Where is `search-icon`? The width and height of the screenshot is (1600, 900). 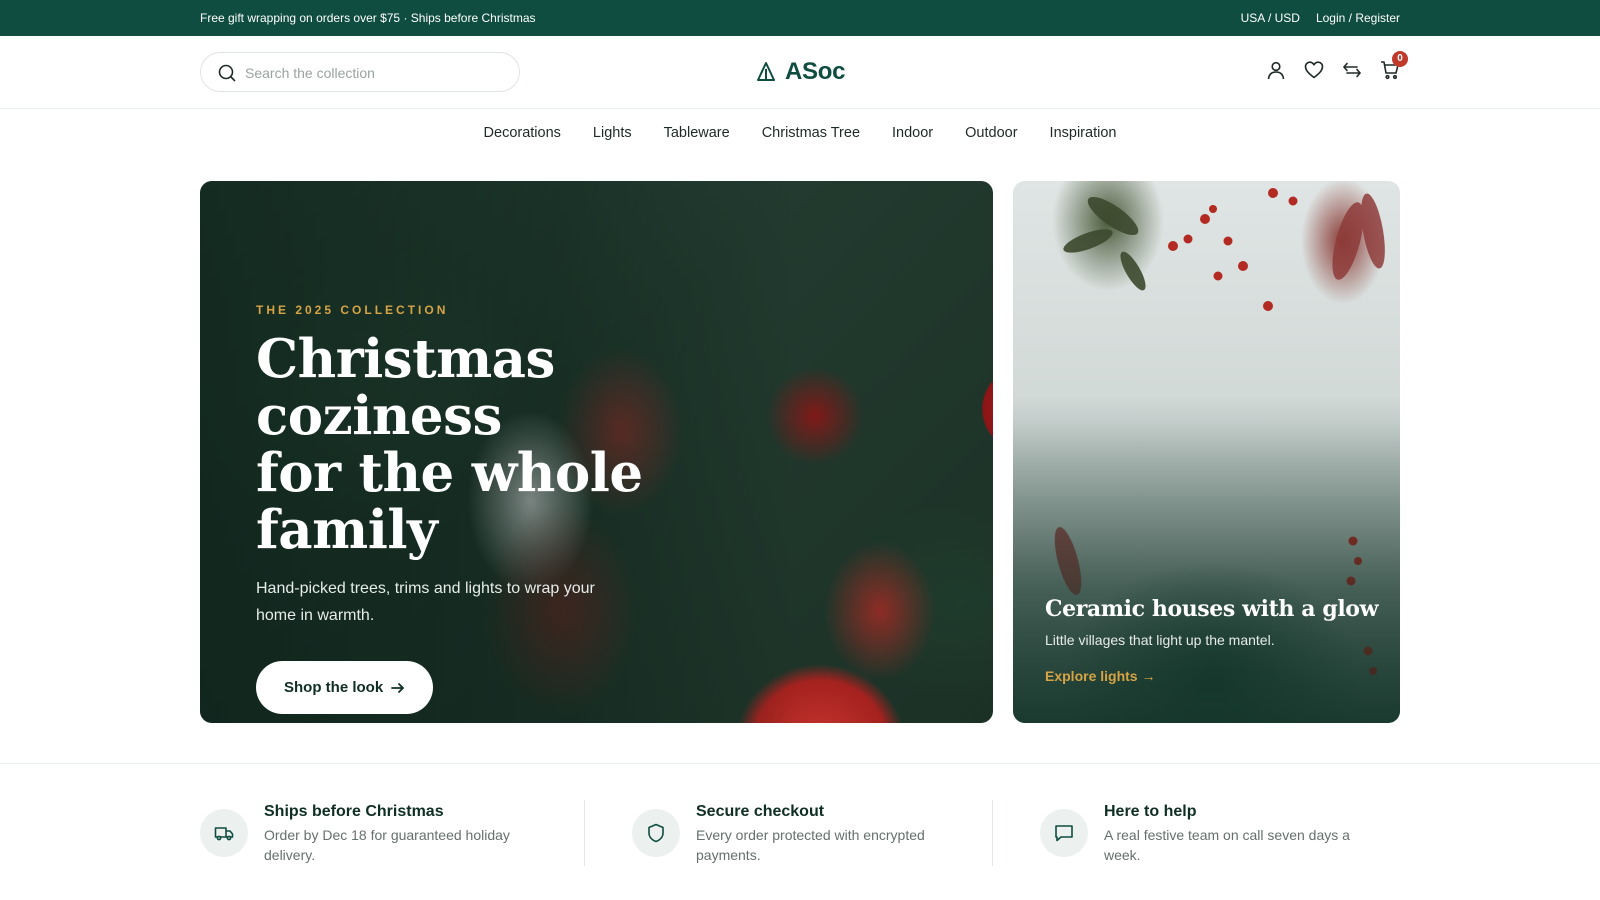
search-icon is located at coordinates (227, 73).